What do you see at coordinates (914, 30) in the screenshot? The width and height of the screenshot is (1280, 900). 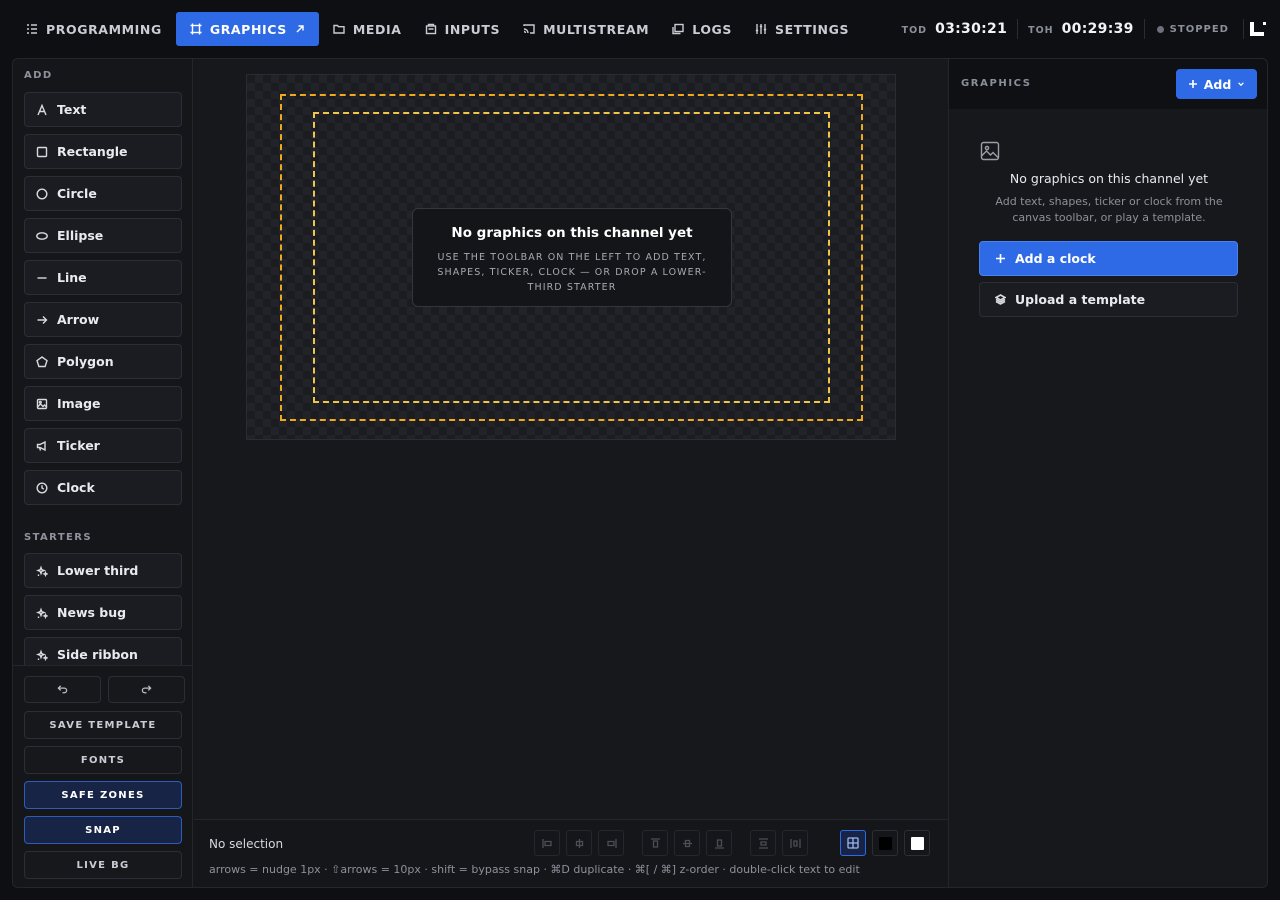 I see `tod-label: TOD` at bounding box center [914, 30].